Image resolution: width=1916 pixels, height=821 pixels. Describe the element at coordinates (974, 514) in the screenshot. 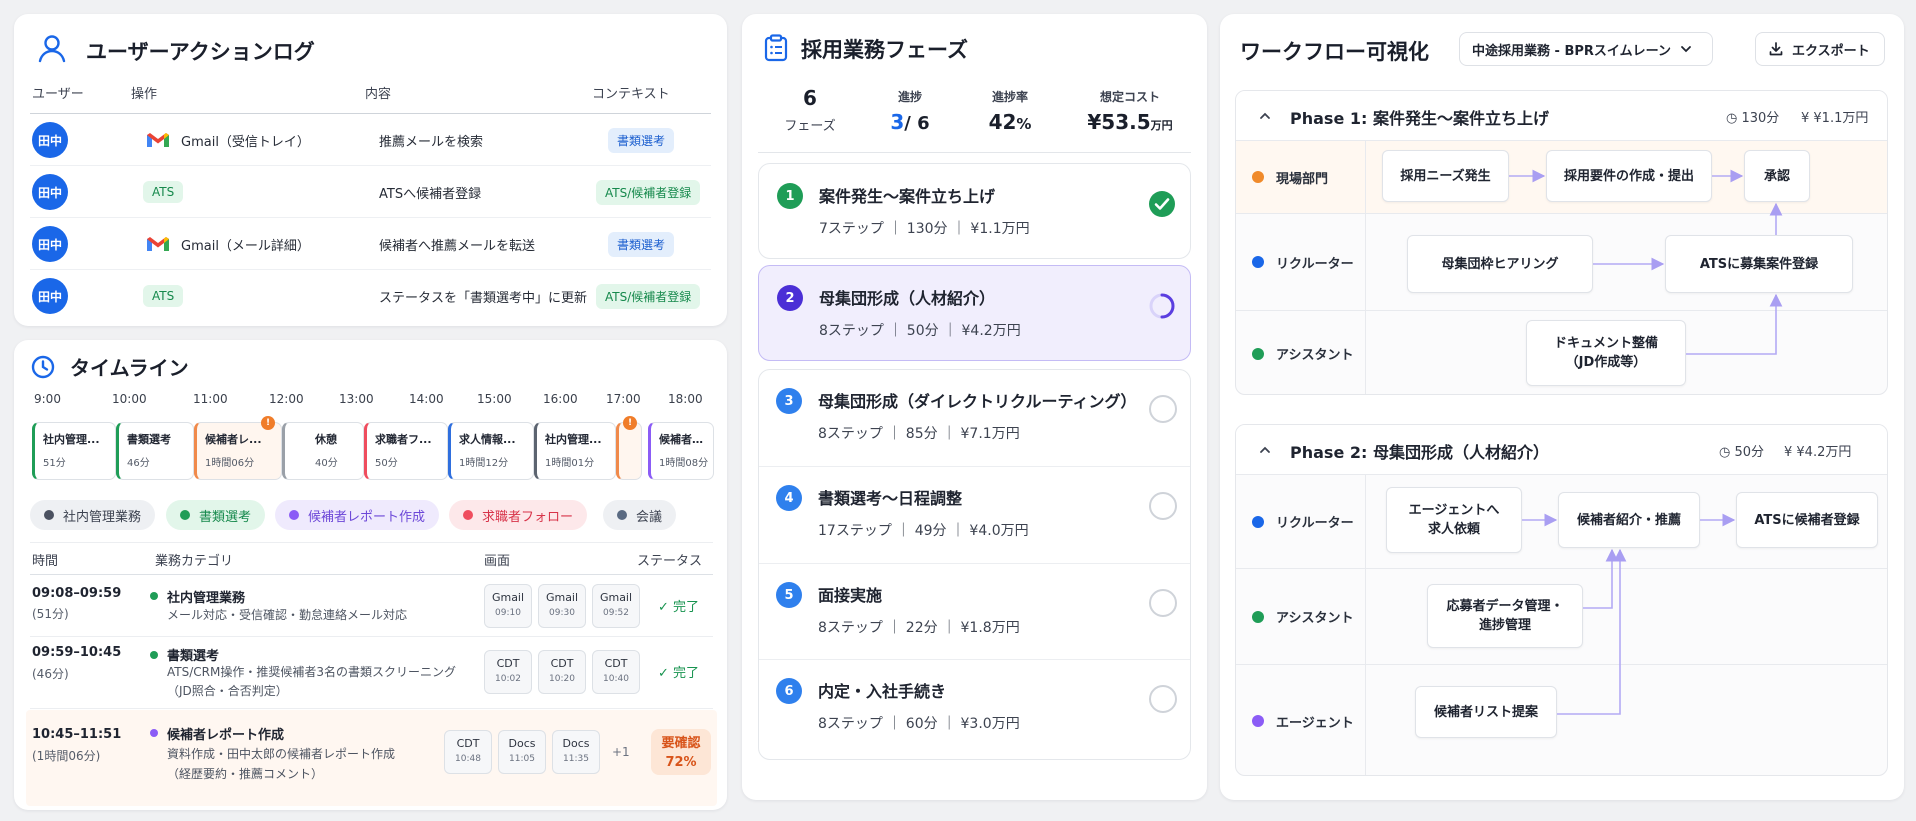

I see `phase-item-4: 4 書類選考〜日程調整 17ステップ ｜ 49分 ｜ ¥4.0万円` at that location.